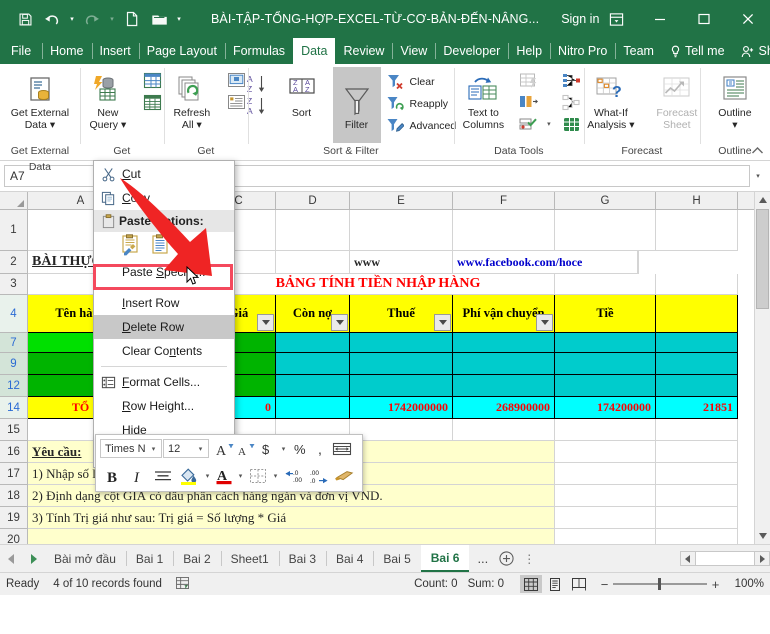 Image resolution: width=770 pixels, height=634 pixels. I want to click on previous-sheet-icon, so click(11, 559).